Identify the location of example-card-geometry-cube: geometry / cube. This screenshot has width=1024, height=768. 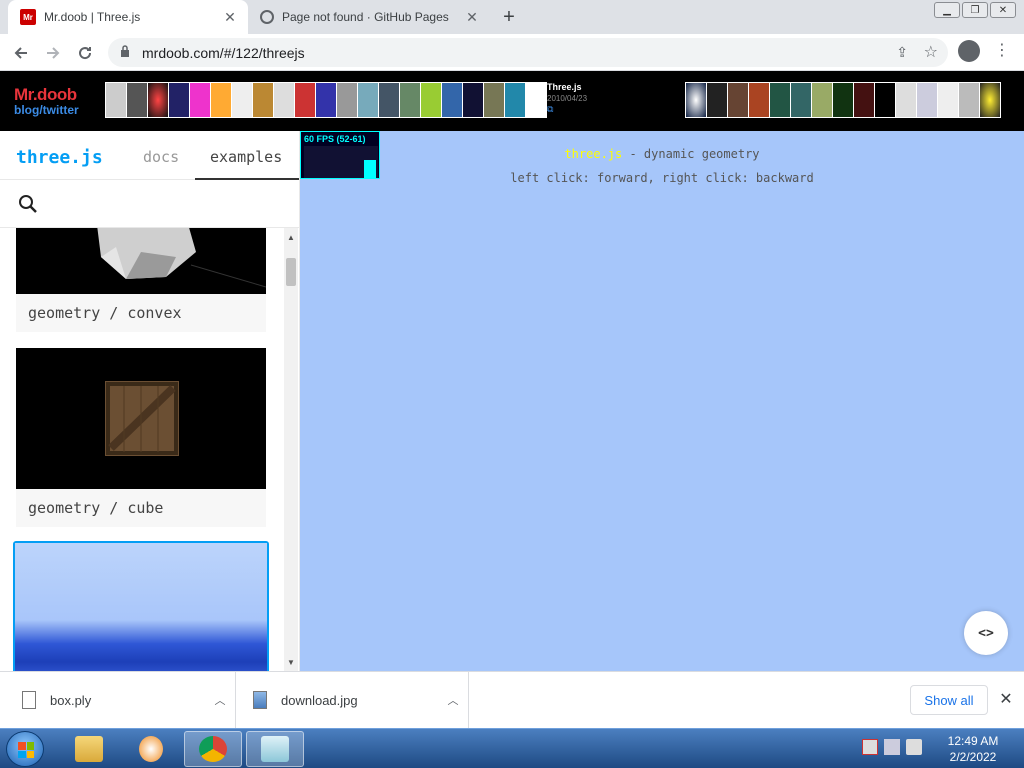
(141, 437).